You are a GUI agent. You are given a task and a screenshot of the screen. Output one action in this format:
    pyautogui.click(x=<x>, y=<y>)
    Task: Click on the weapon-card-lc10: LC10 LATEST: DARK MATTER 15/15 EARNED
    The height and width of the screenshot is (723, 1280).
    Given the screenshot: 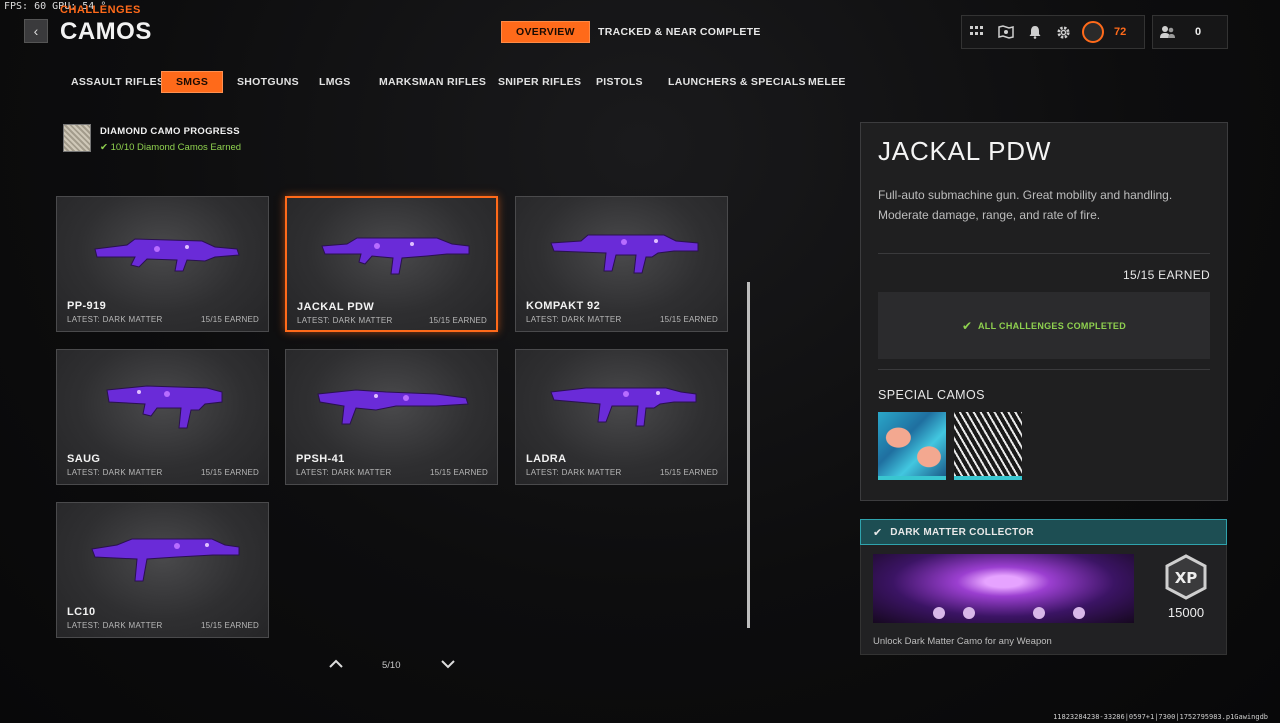 What is the action you would take?
    pyautogui.click(x=162, y=570)
    